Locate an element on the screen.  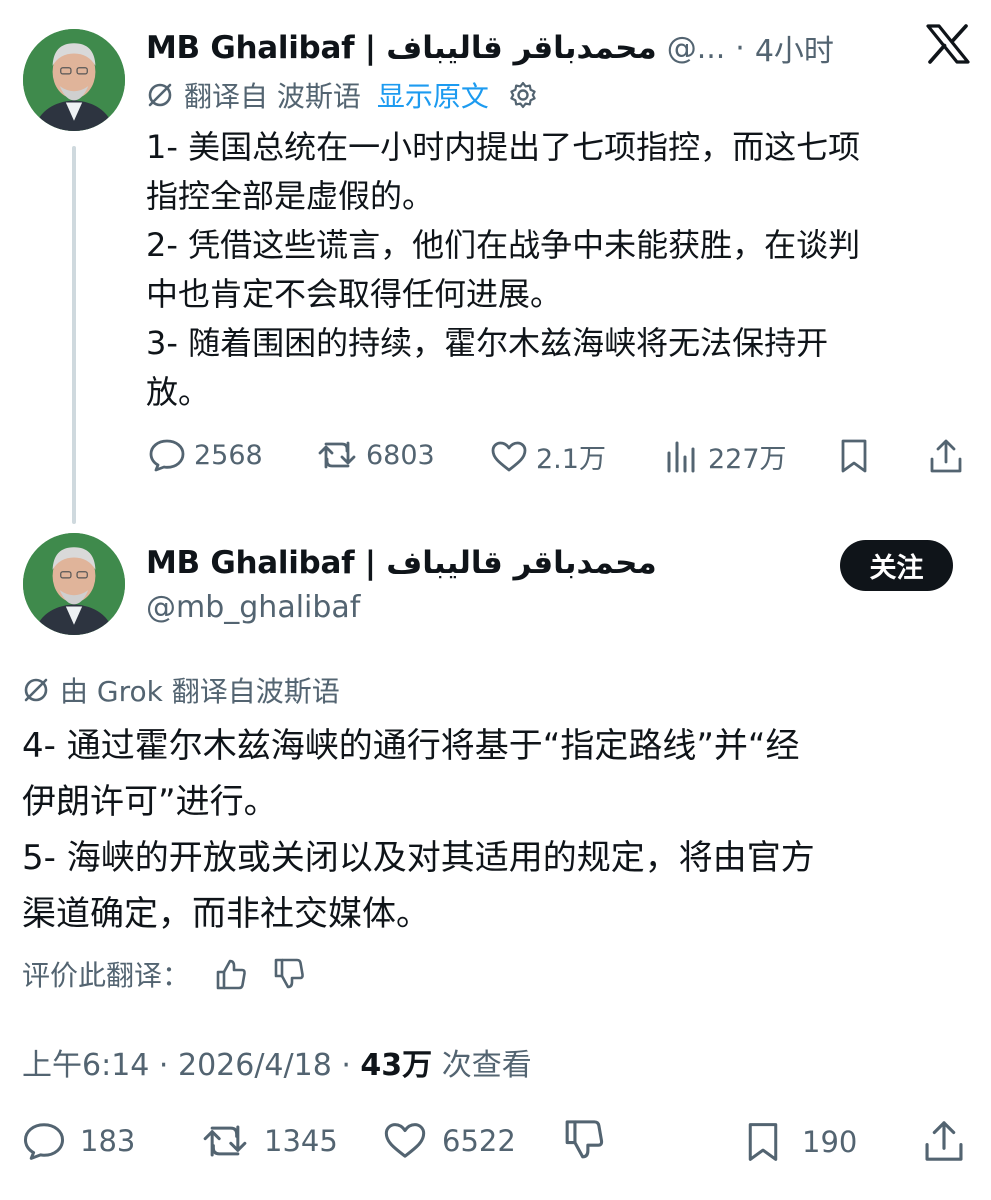
bookmark-button is located at coordinates (854, 456).